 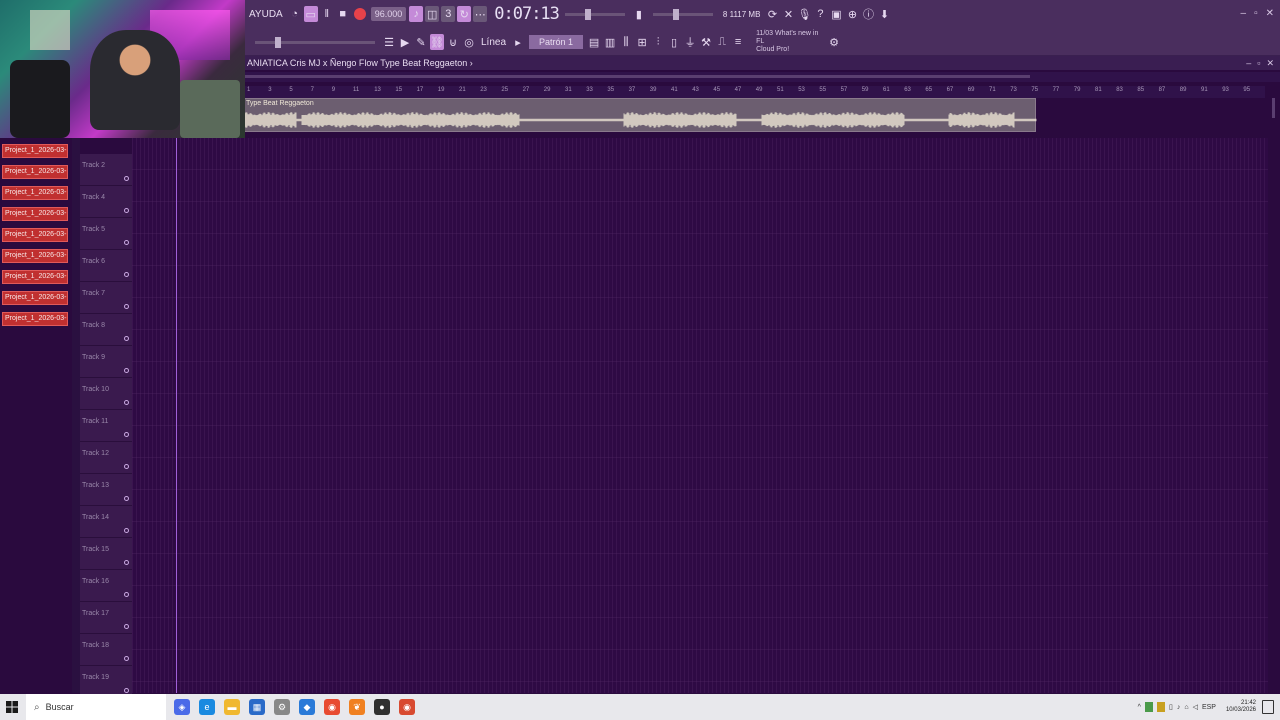 I want to click on info-icon: ⓘ, so click(x=868, y=14).